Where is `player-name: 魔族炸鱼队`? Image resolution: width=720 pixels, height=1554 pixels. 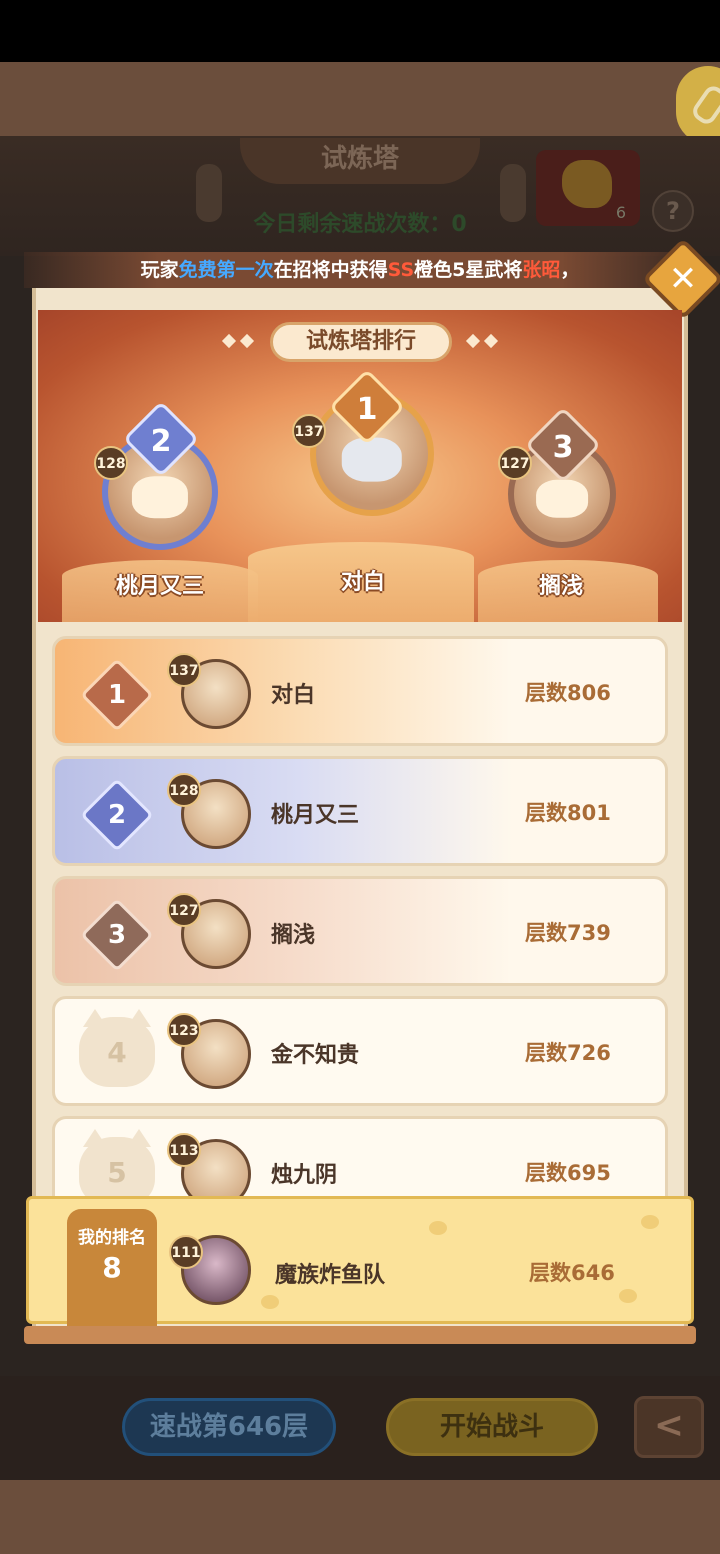
player-name: 魔族炸鱼队 is located at coordinates (330, 1275).